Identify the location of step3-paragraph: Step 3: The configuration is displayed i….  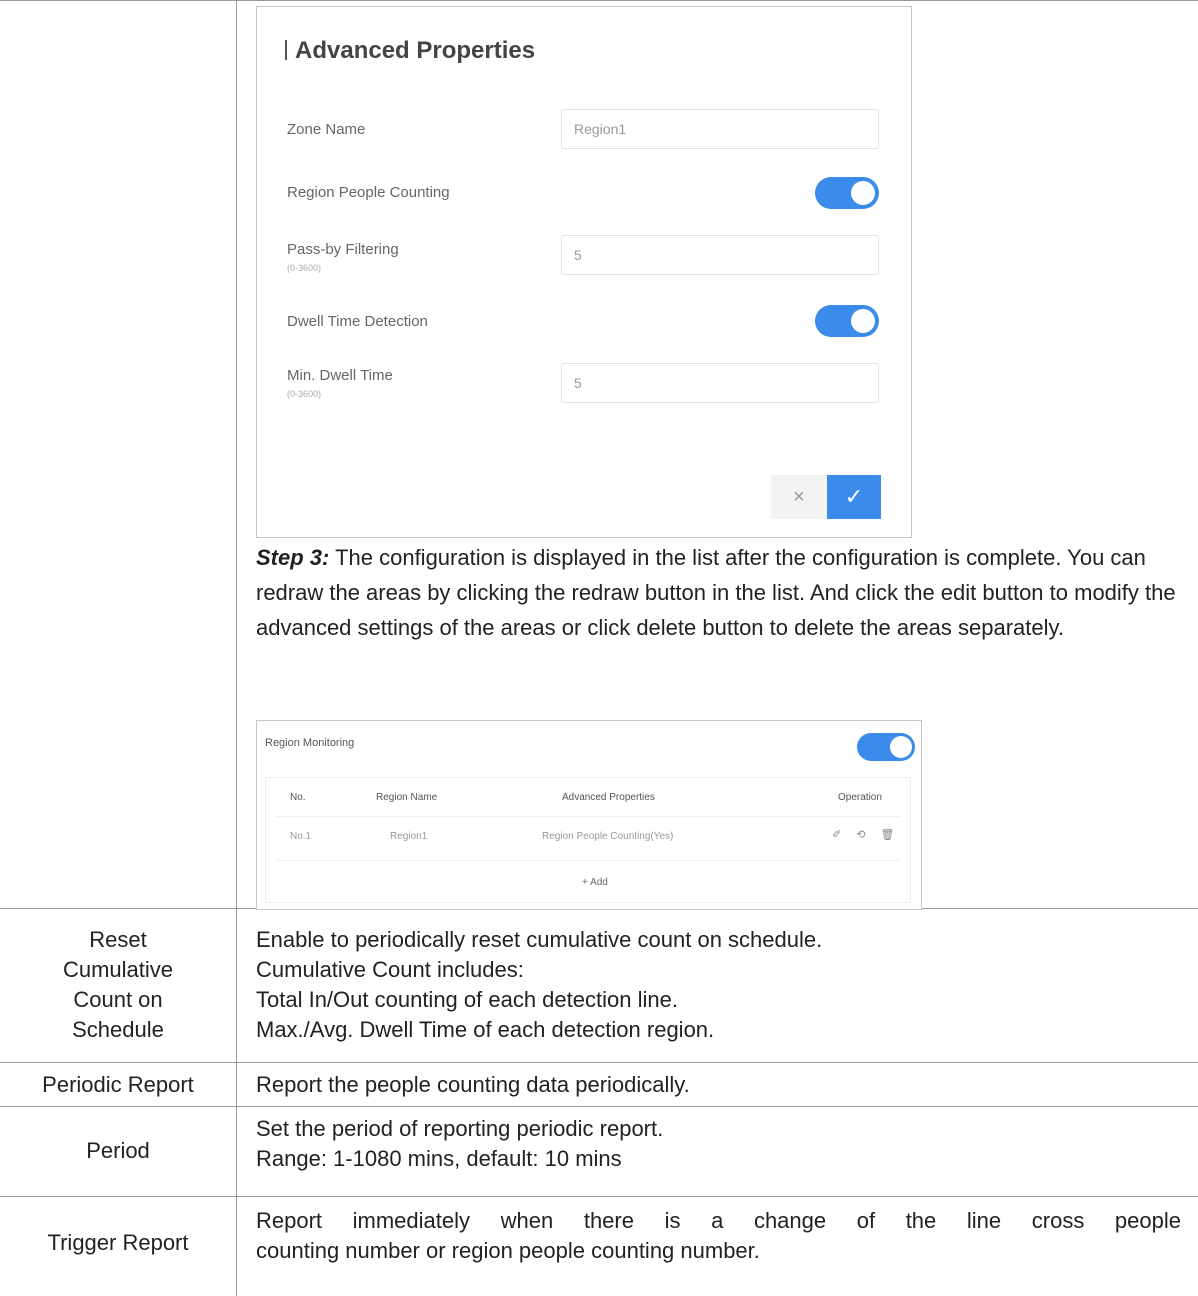
(721, 592).